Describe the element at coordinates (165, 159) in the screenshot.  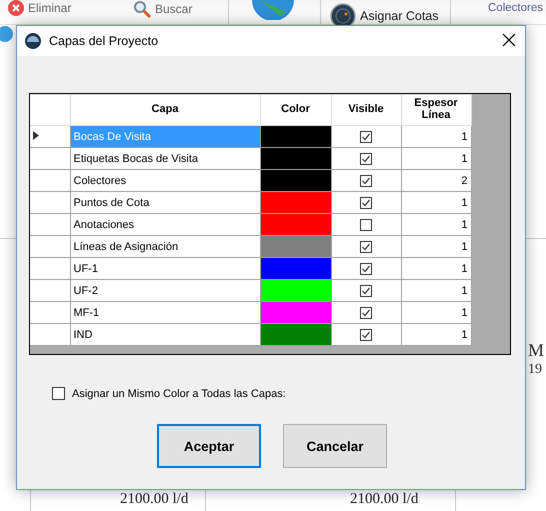
I see `layer-name-cell: Etiquetas Bocas de Visita` at that location.